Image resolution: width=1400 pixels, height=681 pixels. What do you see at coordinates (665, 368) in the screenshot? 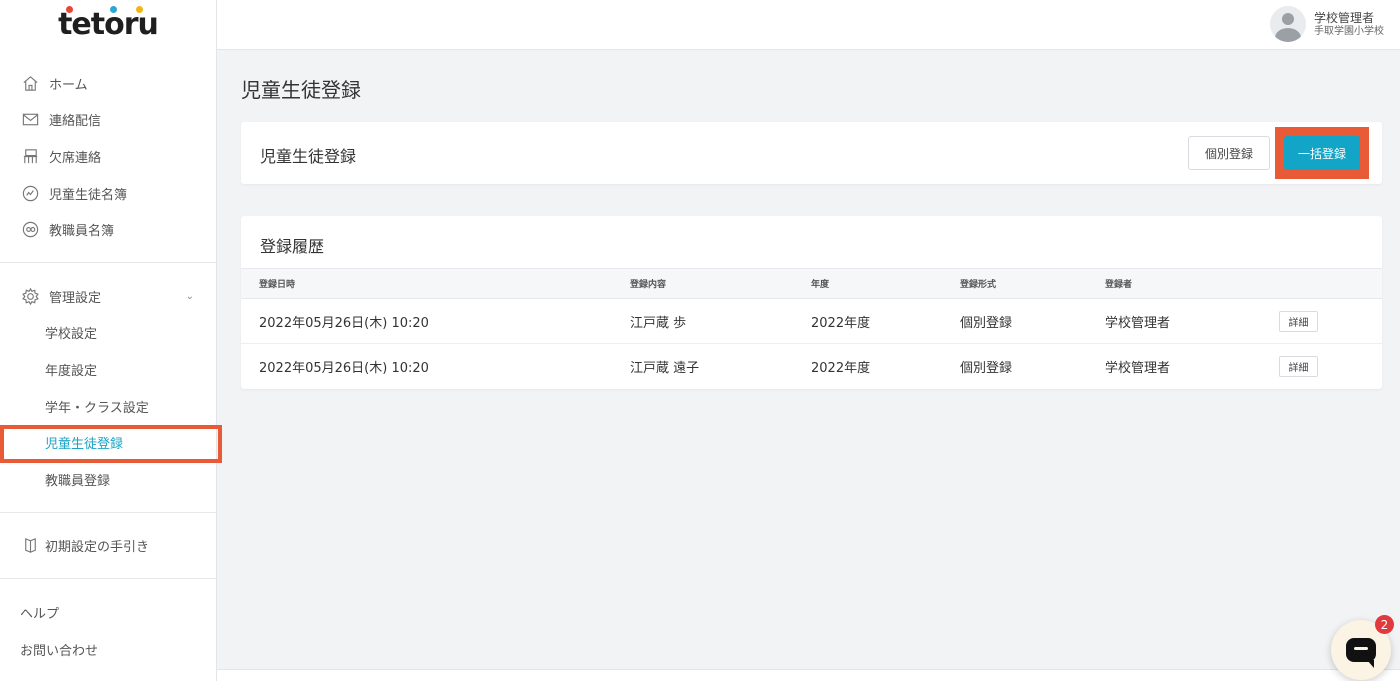
I see `cell-content: 江戸蔵 遠子` at bounding box center [665, 368].